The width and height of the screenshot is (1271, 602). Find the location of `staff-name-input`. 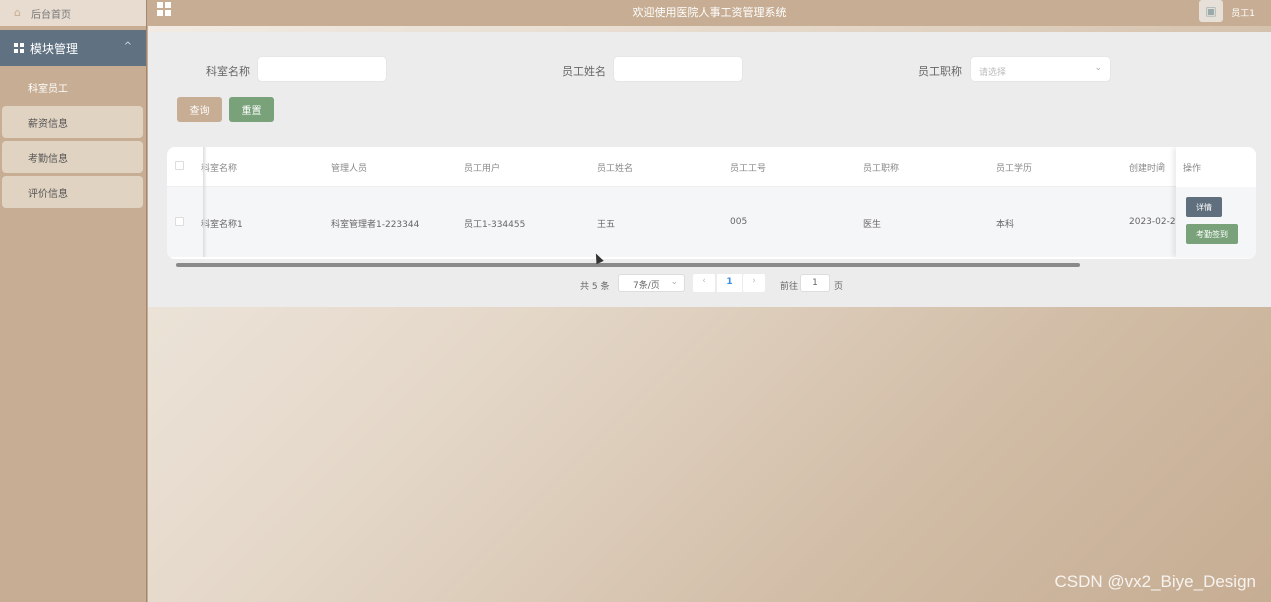

staff-name-input is located at coordinates (678, 69).